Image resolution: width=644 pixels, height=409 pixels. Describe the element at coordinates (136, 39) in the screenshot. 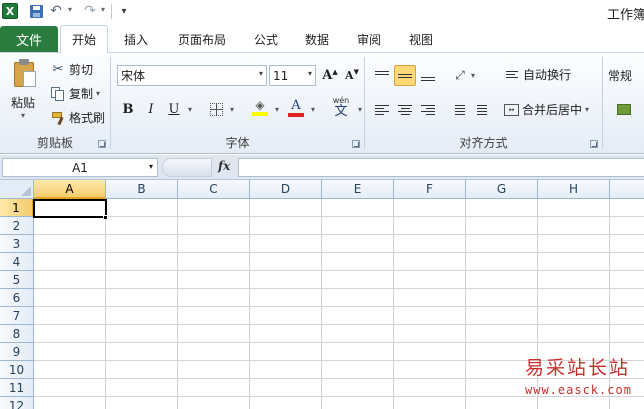

I see `tab-insert: 插入` at that location.